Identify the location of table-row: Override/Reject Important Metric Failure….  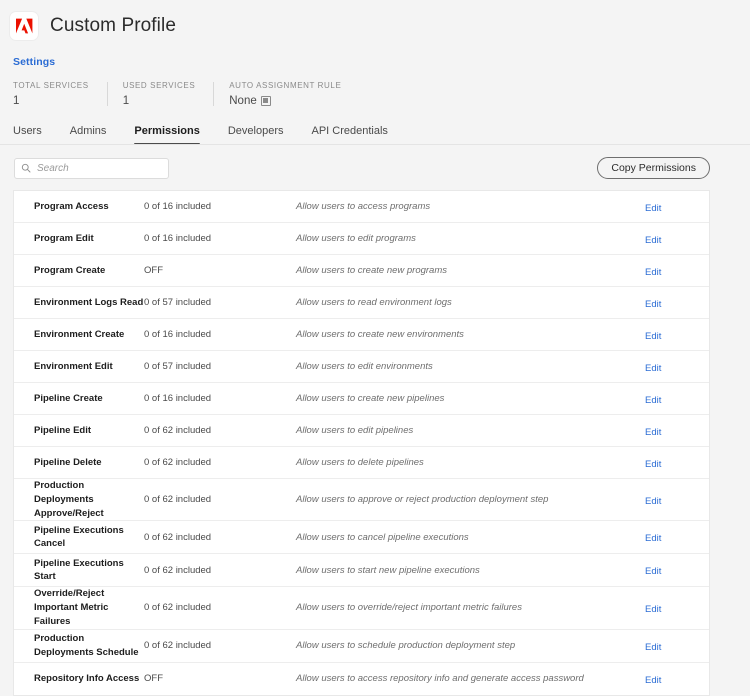
(361, 608).